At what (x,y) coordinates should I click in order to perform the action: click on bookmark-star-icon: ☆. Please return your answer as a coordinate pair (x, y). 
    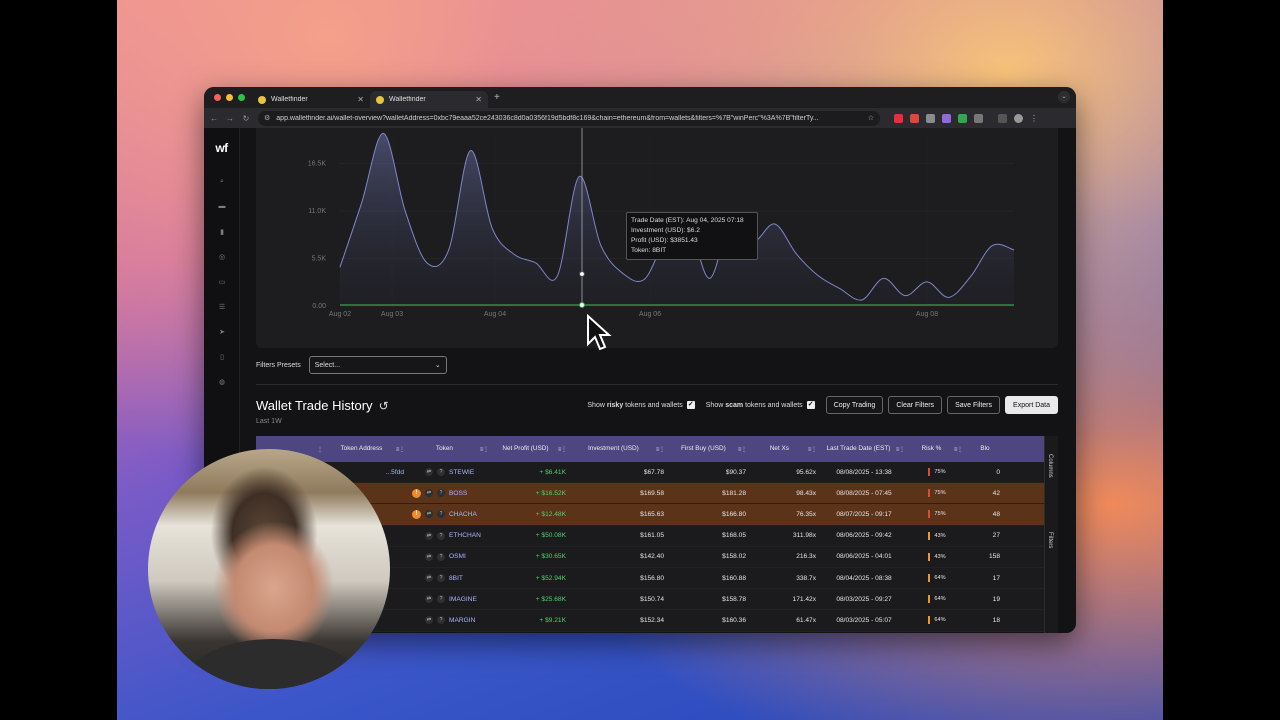
    Looking at the image, I should click on (871, 118).